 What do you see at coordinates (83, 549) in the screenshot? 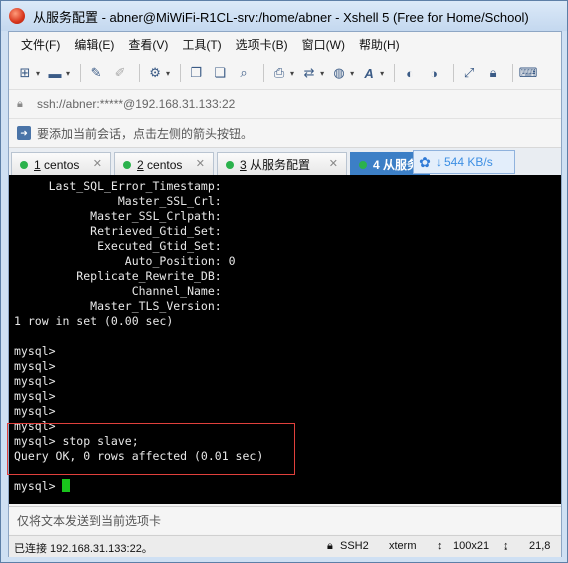
I see `connection-status: 已连接 192.168.31.133:22。` at bounding box center [83, 549].